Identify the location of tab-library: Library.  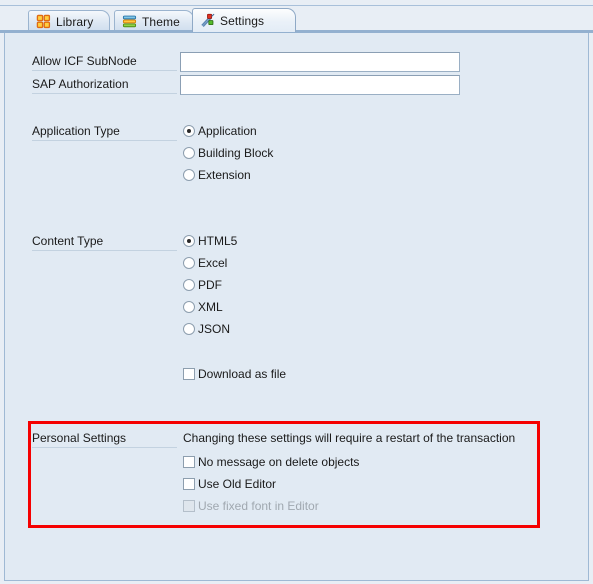
(69, 21).